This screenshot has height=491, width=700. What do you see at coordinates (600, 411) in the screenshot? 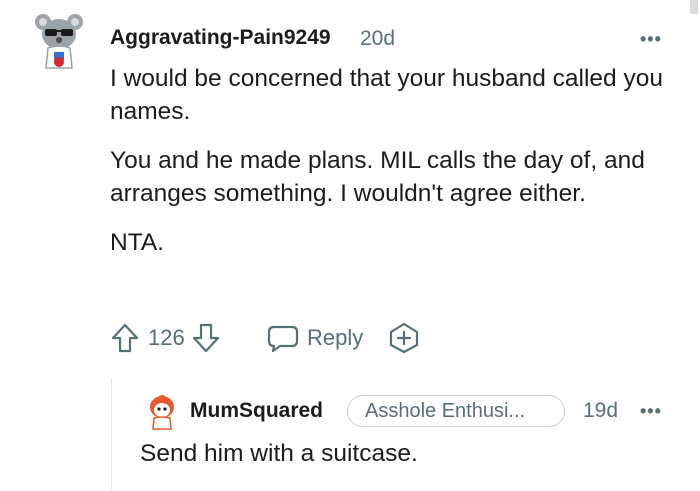
I see `reply-age: 19d` at bounding box center [600, 411].